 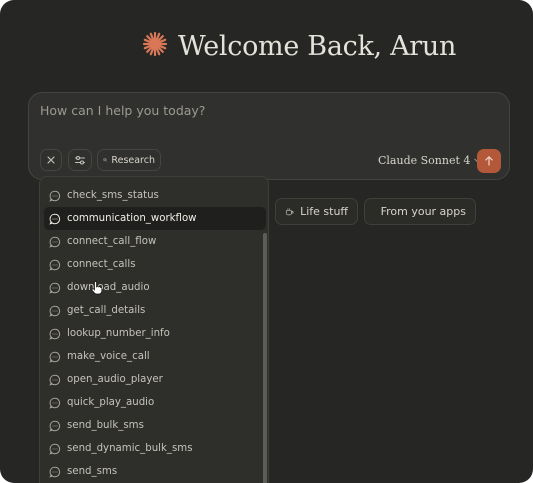 I want to click on tool-item-label: send_sms, so click(x=92, y=471).